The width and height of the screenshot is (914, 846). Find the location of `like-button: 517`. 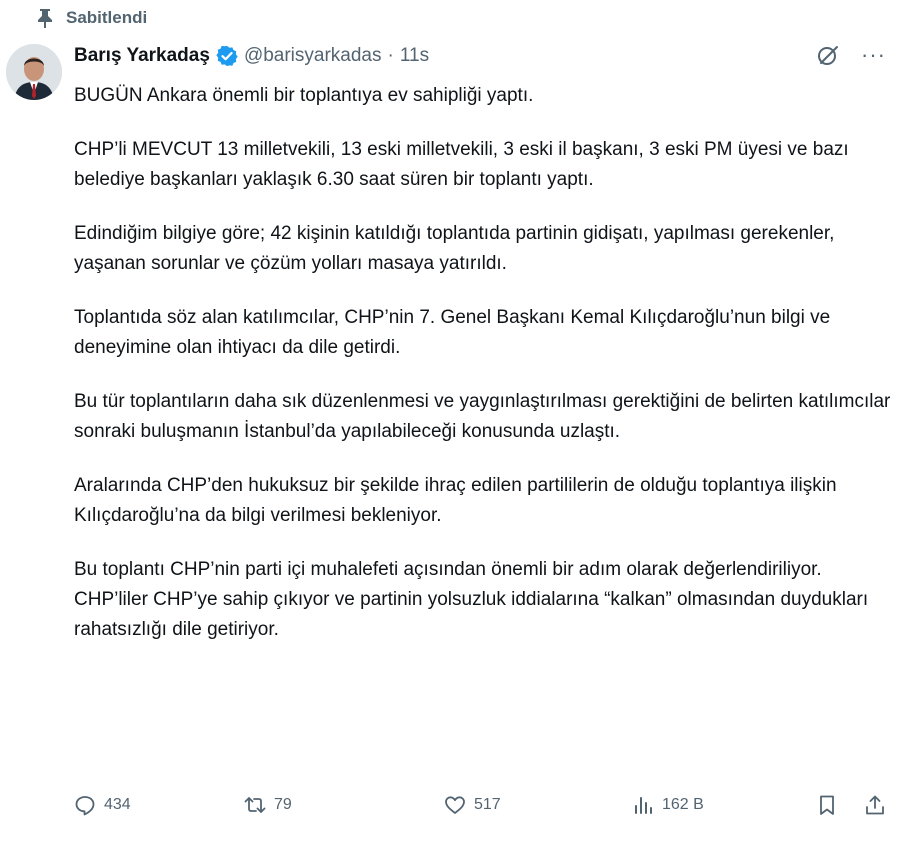

like-button: 517 is located at coordinates (472, 805).